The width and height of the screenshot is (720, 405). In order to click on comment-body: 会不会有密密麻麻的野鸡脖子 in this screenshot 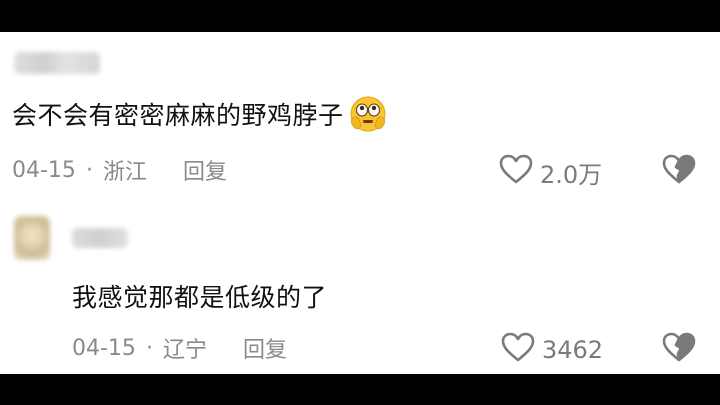, I will do `click(178, 115)`.